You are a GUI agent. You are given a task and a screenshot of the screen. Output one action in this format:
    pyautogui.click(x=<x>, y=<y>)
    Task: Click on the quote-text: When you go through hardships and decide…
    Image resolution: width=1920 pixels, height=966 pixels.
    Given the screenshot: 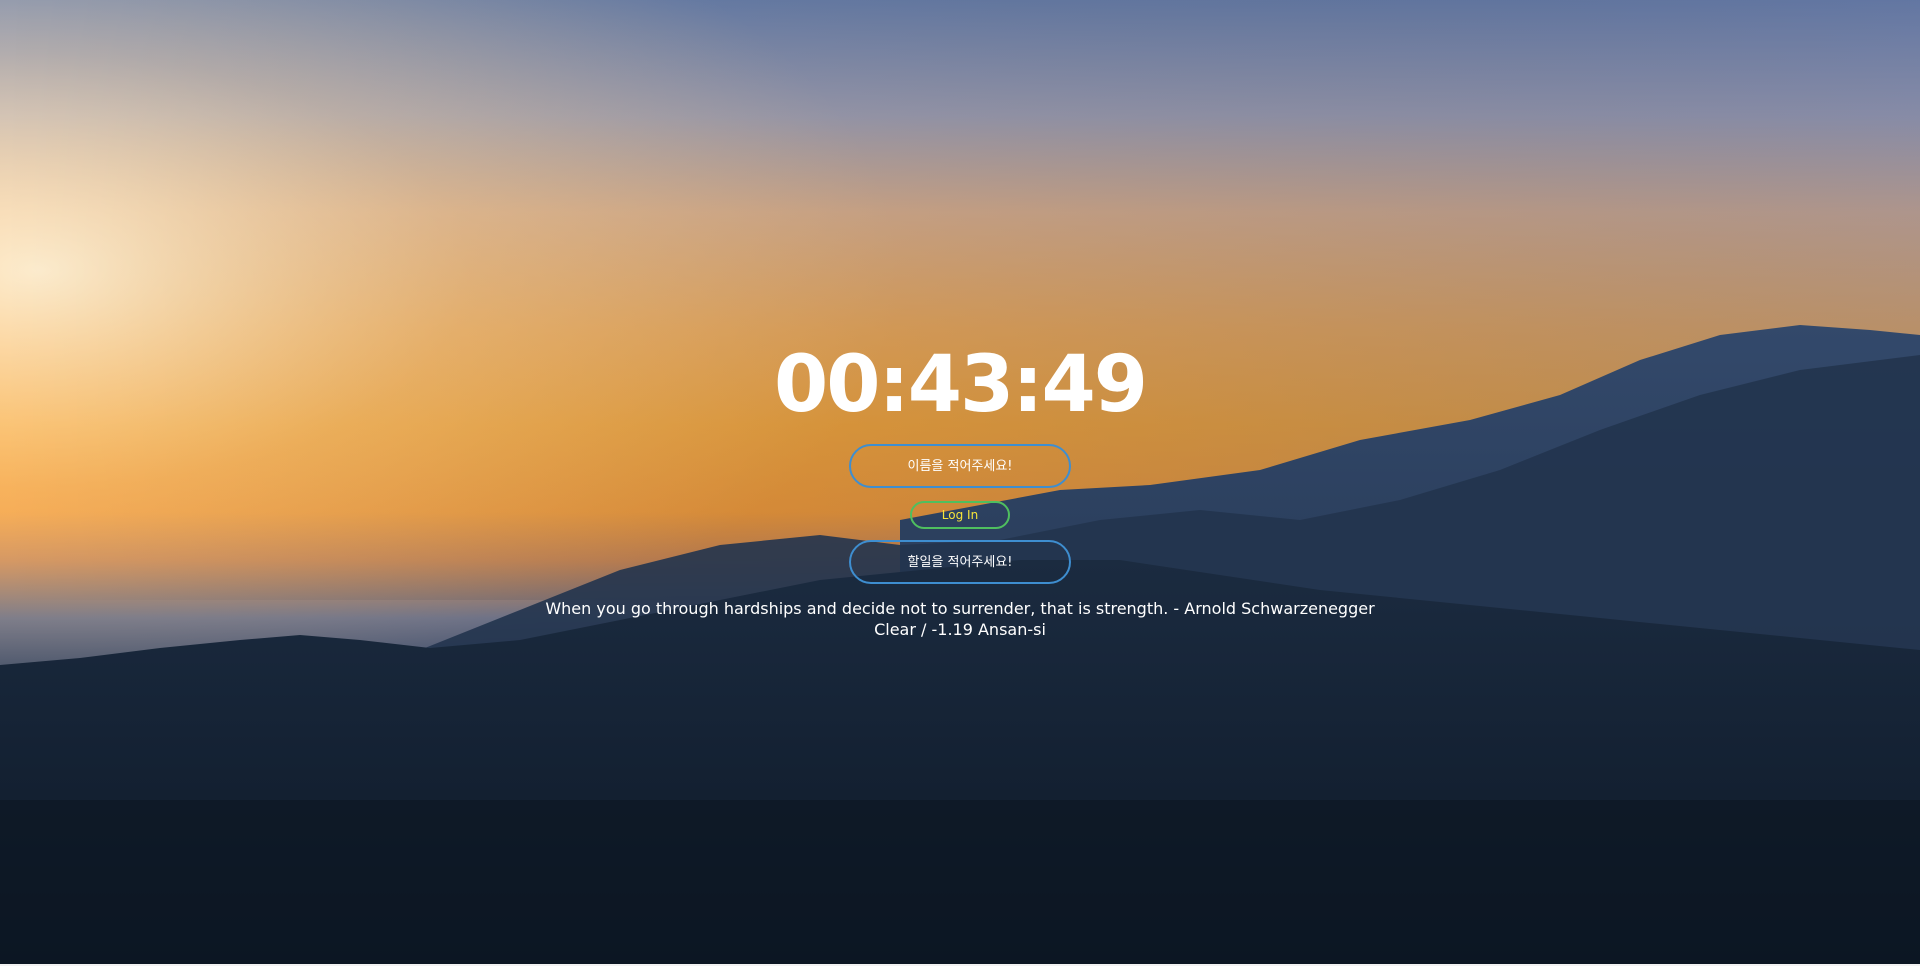 What is the action you would take?
    pyautogui.click(x=960, y=608)
    